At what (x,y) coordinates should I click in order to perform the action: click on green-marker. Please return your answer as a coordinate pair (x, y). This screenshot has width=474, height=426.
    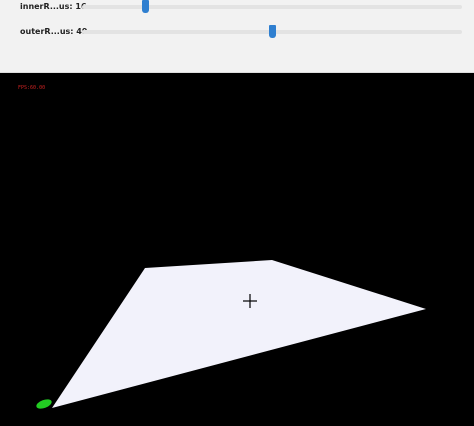
    Looking at the image, I should click on (44, 404).